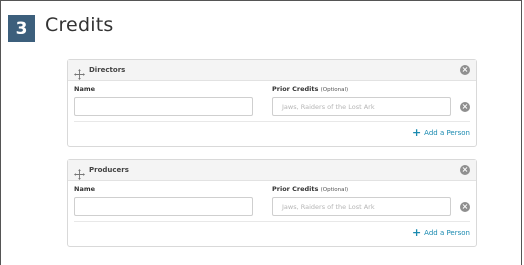 The width and height of the screenshot is (524, 265). Describe the element at coordinates (79, 25) in the screenshot. I see `section-heading: Credits` at that location.